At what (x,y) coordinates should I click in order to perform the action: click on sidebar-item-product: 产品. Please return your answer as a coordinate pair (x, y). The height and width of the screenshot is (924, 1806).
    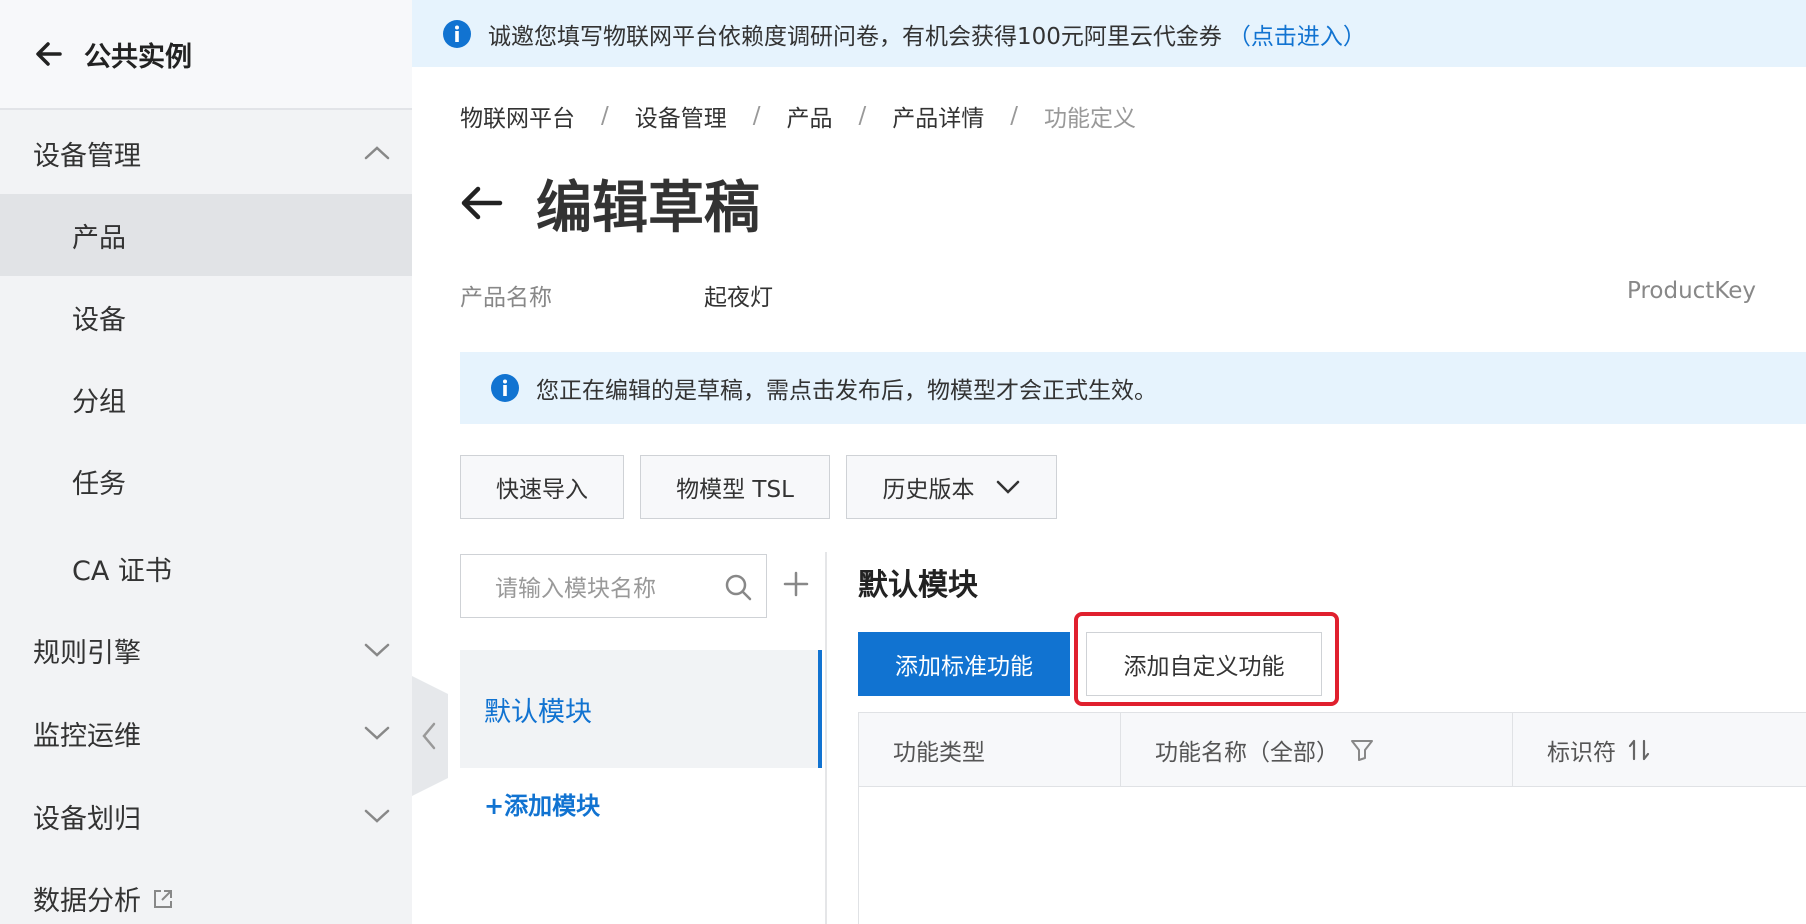
    Looking at the image, I should click on (206, 235).